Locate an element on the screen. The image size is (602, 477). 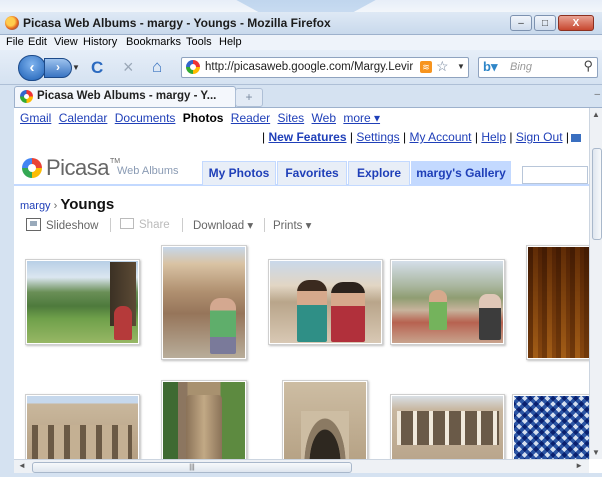
new-features-link: New Features is located at coordinates (307, 137).